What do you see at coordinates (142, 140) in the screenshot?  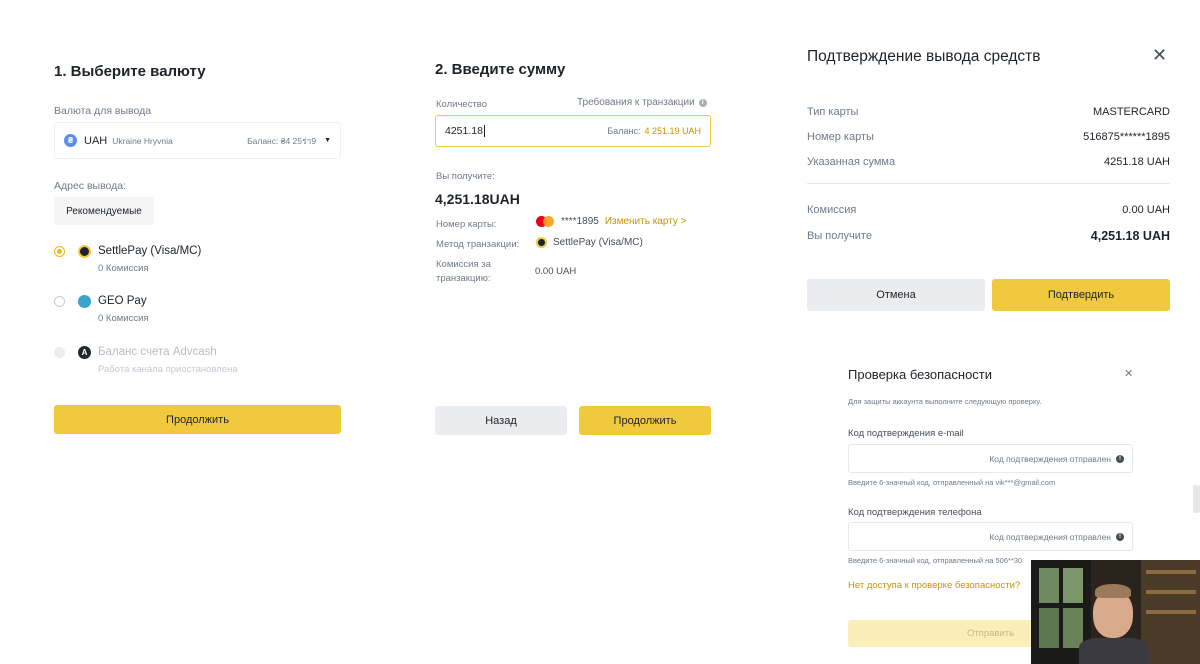 I see `currency-name: Ukraine Hryvnia` at bounding box center [142, 140].